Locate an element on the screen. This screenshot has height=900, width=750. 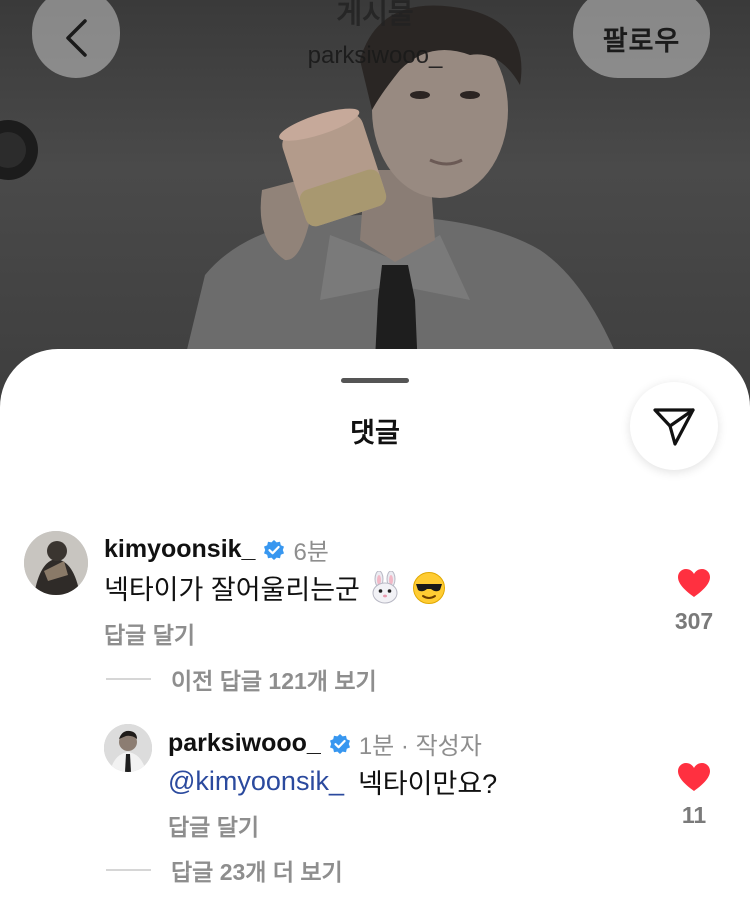
comment-header: kimyoonsik_ 6분 is located at coordinates (216, 549).